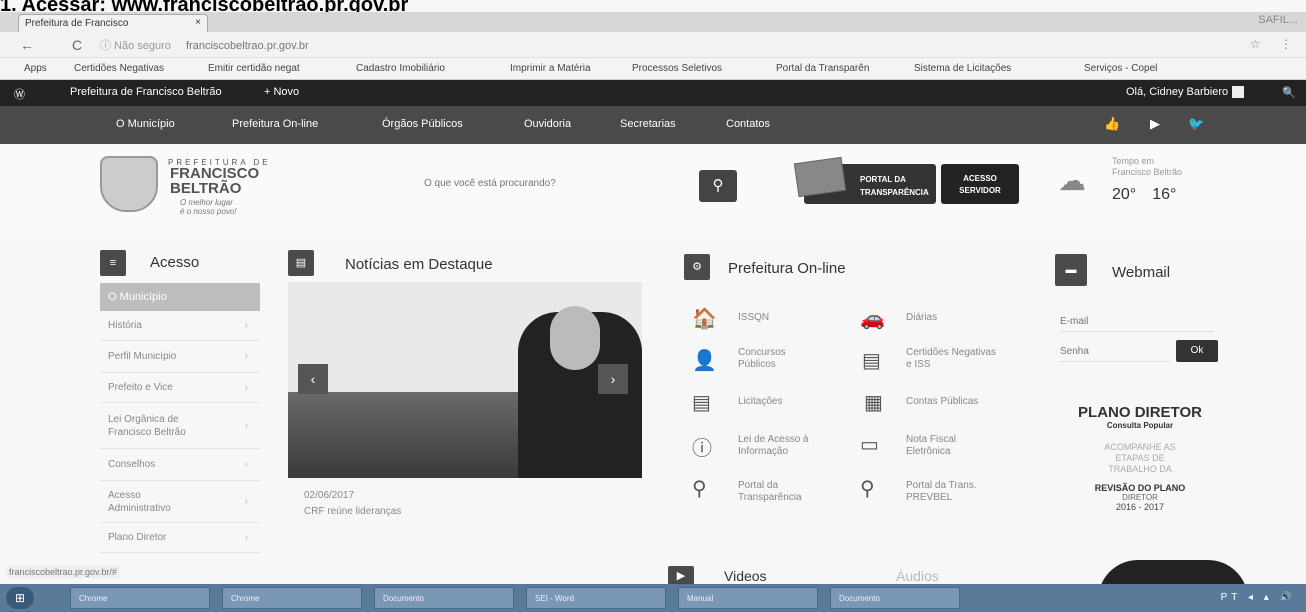 The width and height of the screenshot is (1306, 612). I want to click on news-caption: CRF reúne lideranças, so click(352, 511).